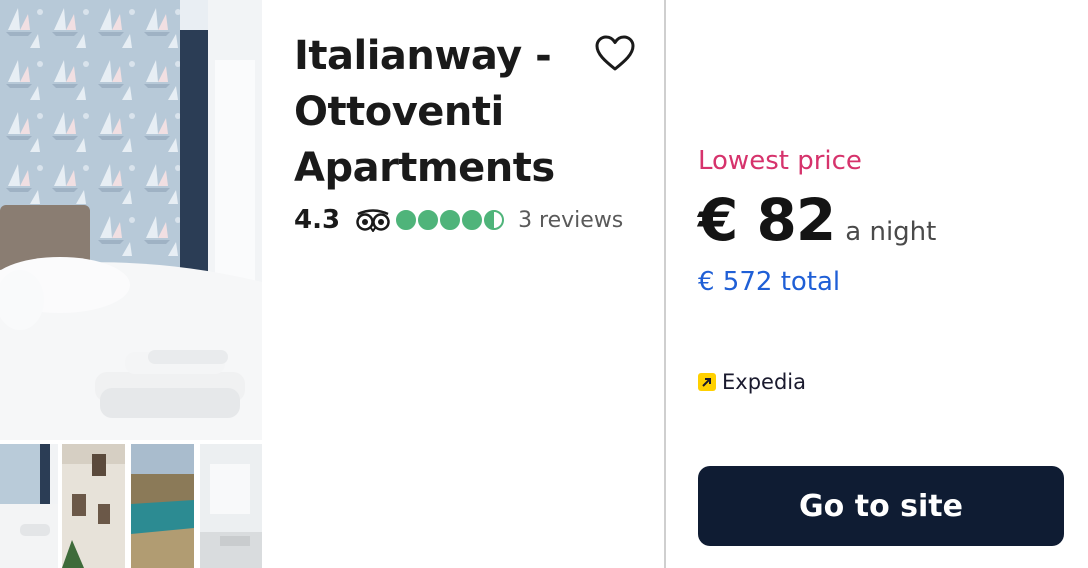 Image resolution: width=1088 pixels, height=568 pixels. Describe the element at coordinates (439, 112) in the screenshot. I see `hotel-name: Italianway - Ottoventi Apartments` at that location.